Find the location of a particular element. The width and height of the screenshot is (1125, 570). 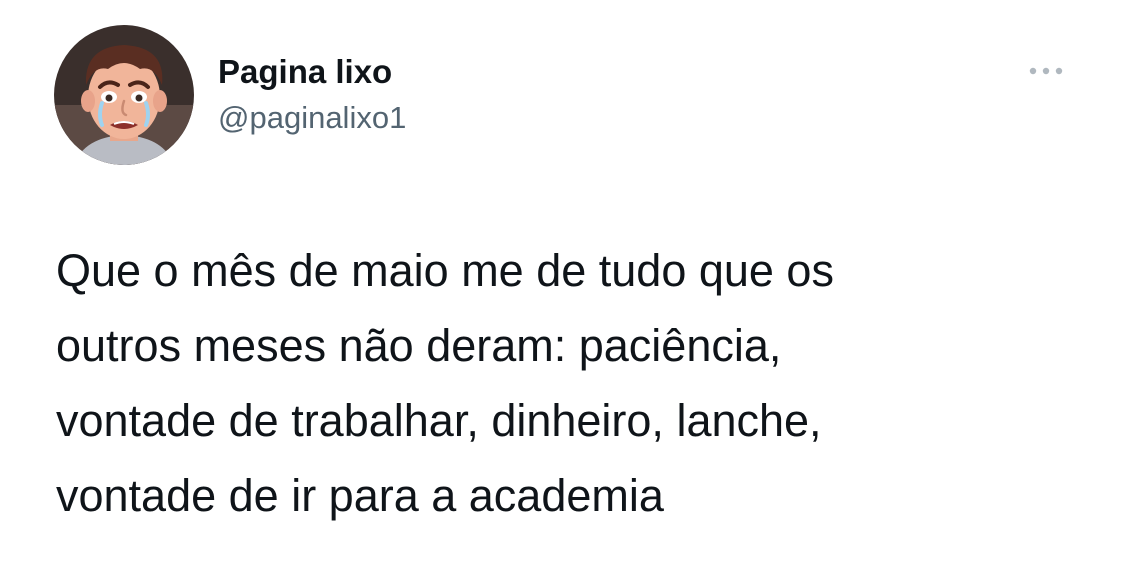

author-display-name: Pagina lixo is located at coordinates (312, 72).